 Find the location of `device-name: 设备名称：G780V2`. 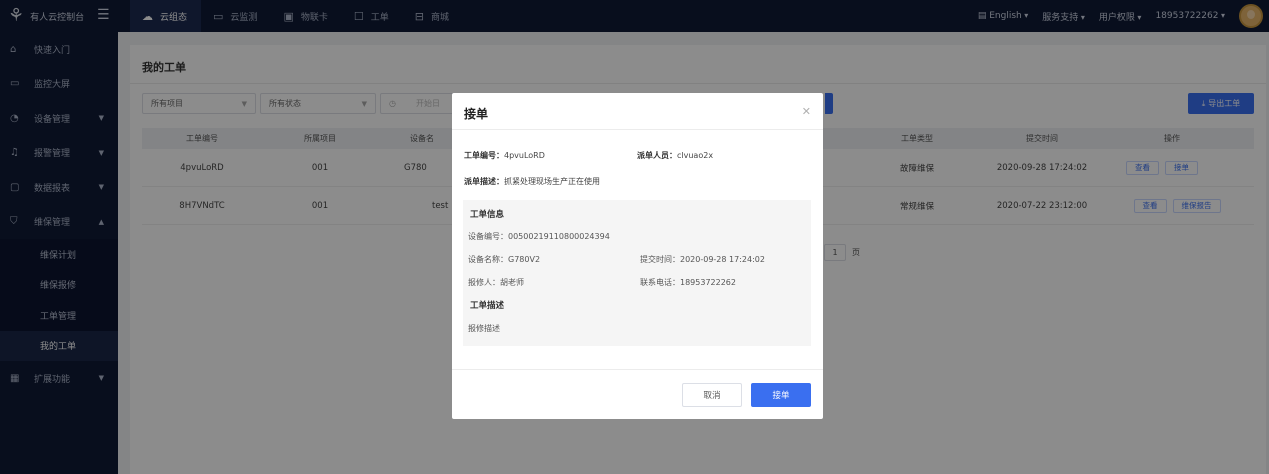

device-name: 设备名称：G780V2 is located at coordinates (504, 259).